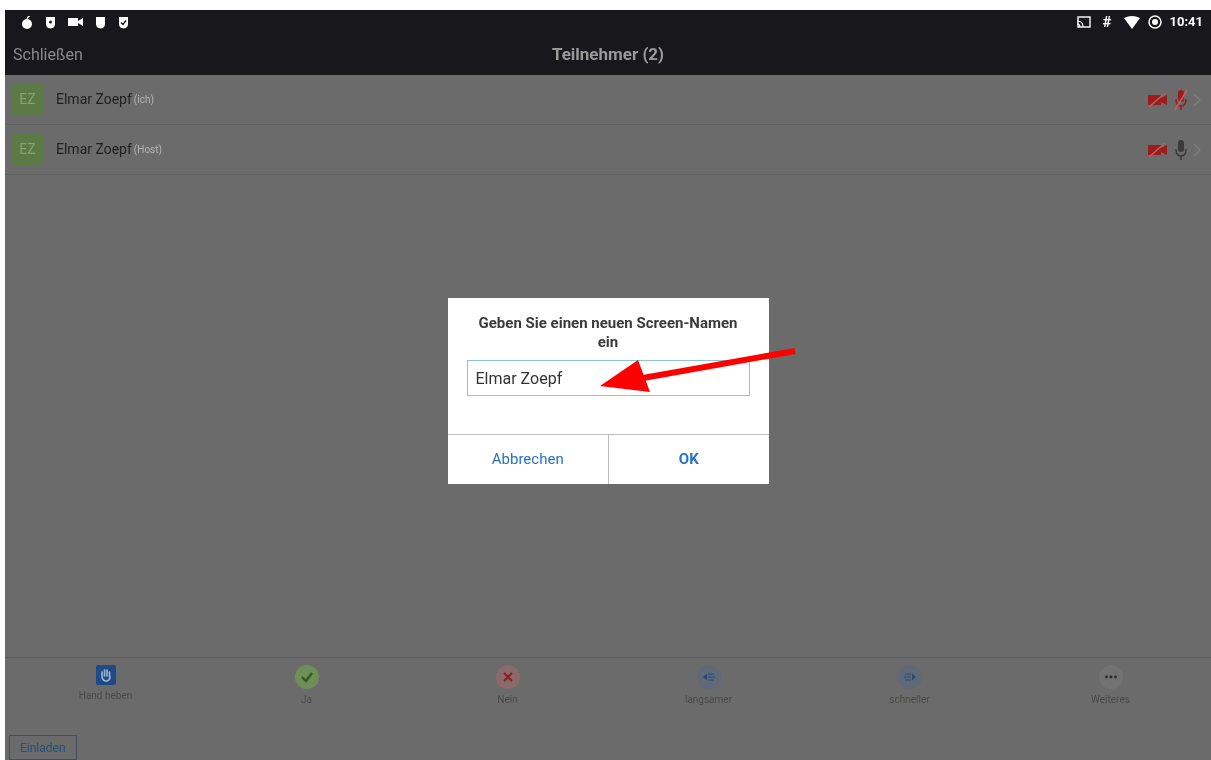 Image resolution: width=1211 pixels, height=760 pixels. Describe the element at coordinates (43, 747) in the screenshot. I see `invite-button: Einladen` at that location.